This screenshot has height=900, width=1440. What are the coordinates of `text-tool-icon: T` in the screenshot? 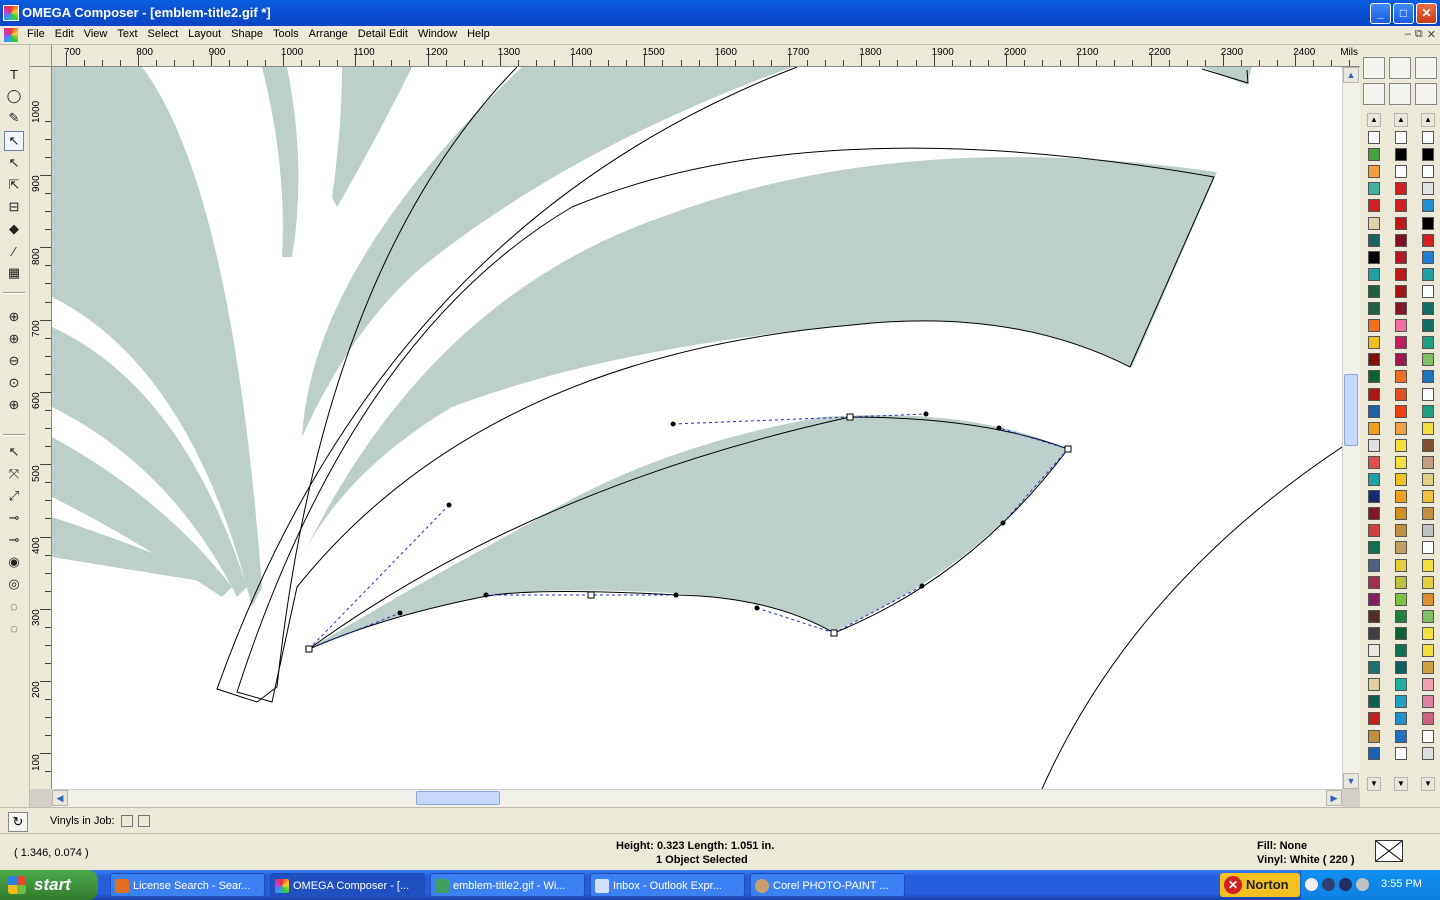 It's located at (14, 74).